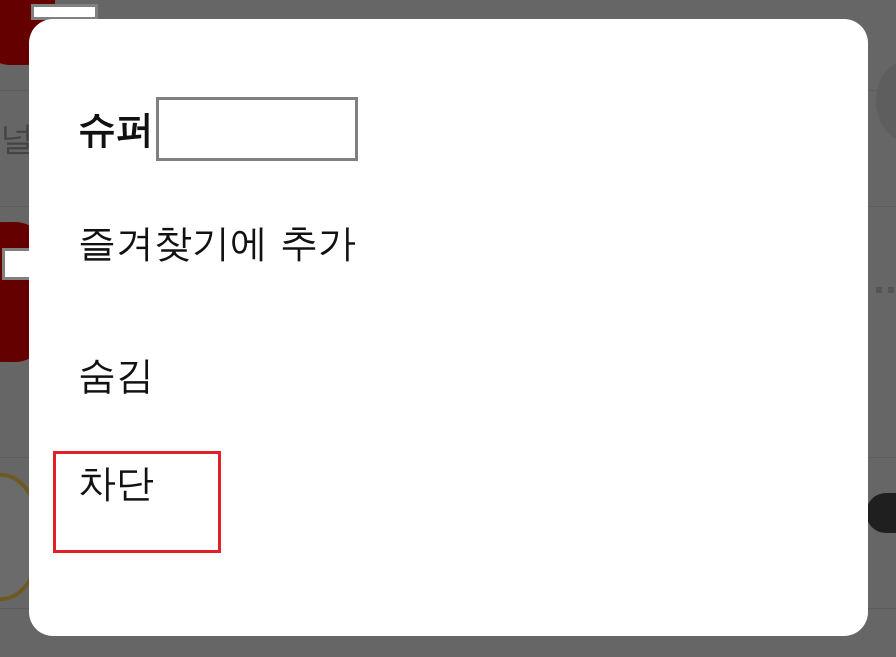  Describe the element at coordinates (137, 502) in the screenshot. I see `menu-item: 차단` at that location.